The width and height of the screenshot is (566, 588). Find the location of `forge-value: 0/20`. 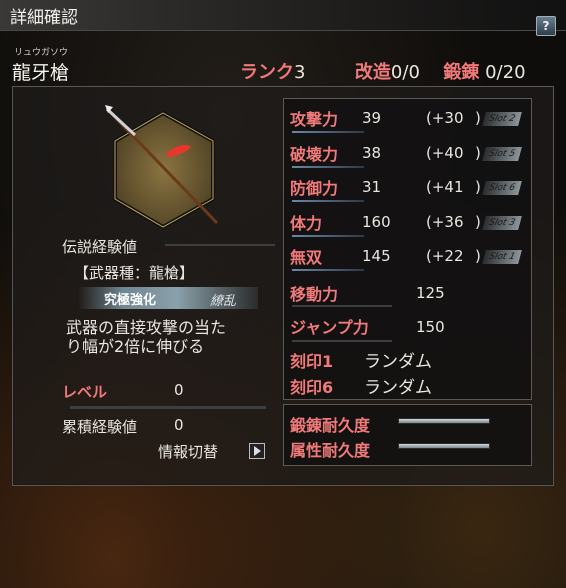

forge-value: 0/20 is located at coordinates (505, 72).